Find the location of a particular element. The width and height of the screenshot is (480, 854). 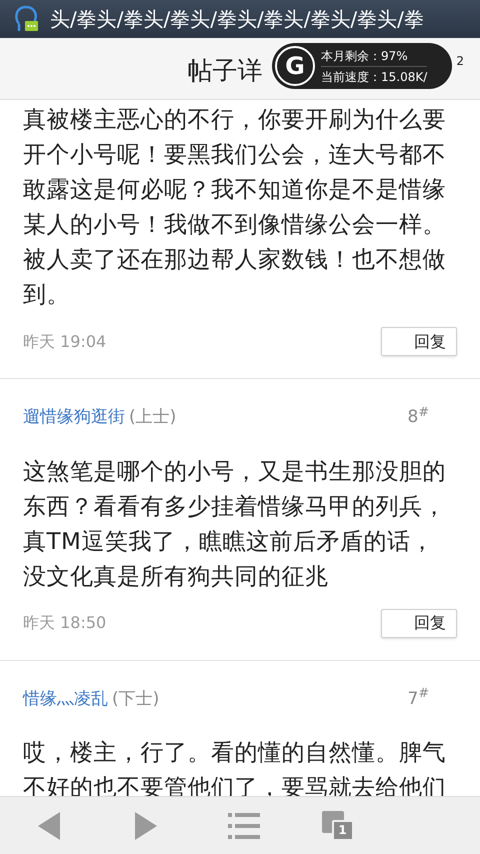

forward-icon is located at coordinates (146, 826).